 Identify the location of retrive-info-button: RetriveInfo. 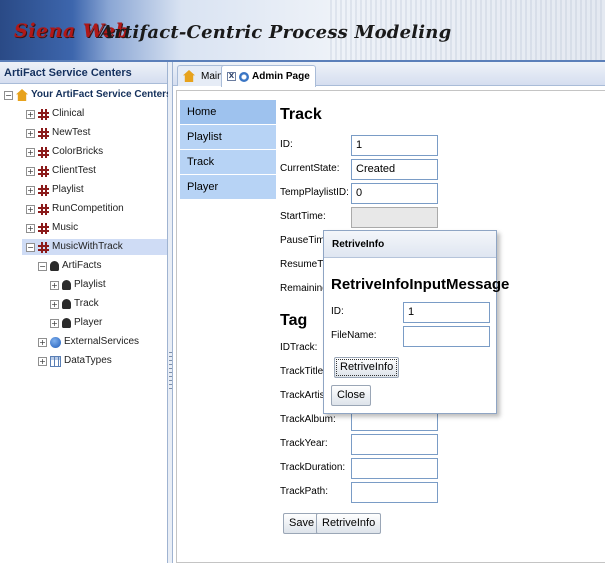
(349, 523).